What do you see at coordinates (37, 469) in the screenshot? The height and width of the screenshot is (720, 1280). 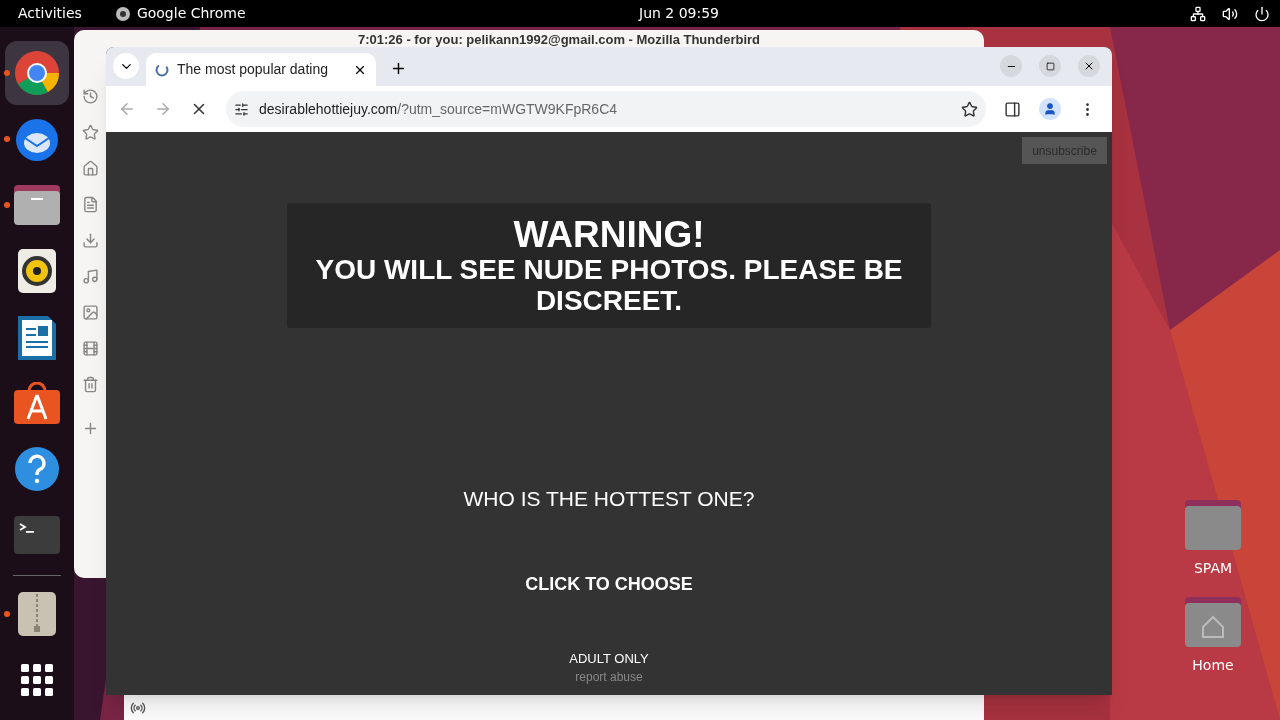 I see `help-icon` at bounding box center [37, 469].